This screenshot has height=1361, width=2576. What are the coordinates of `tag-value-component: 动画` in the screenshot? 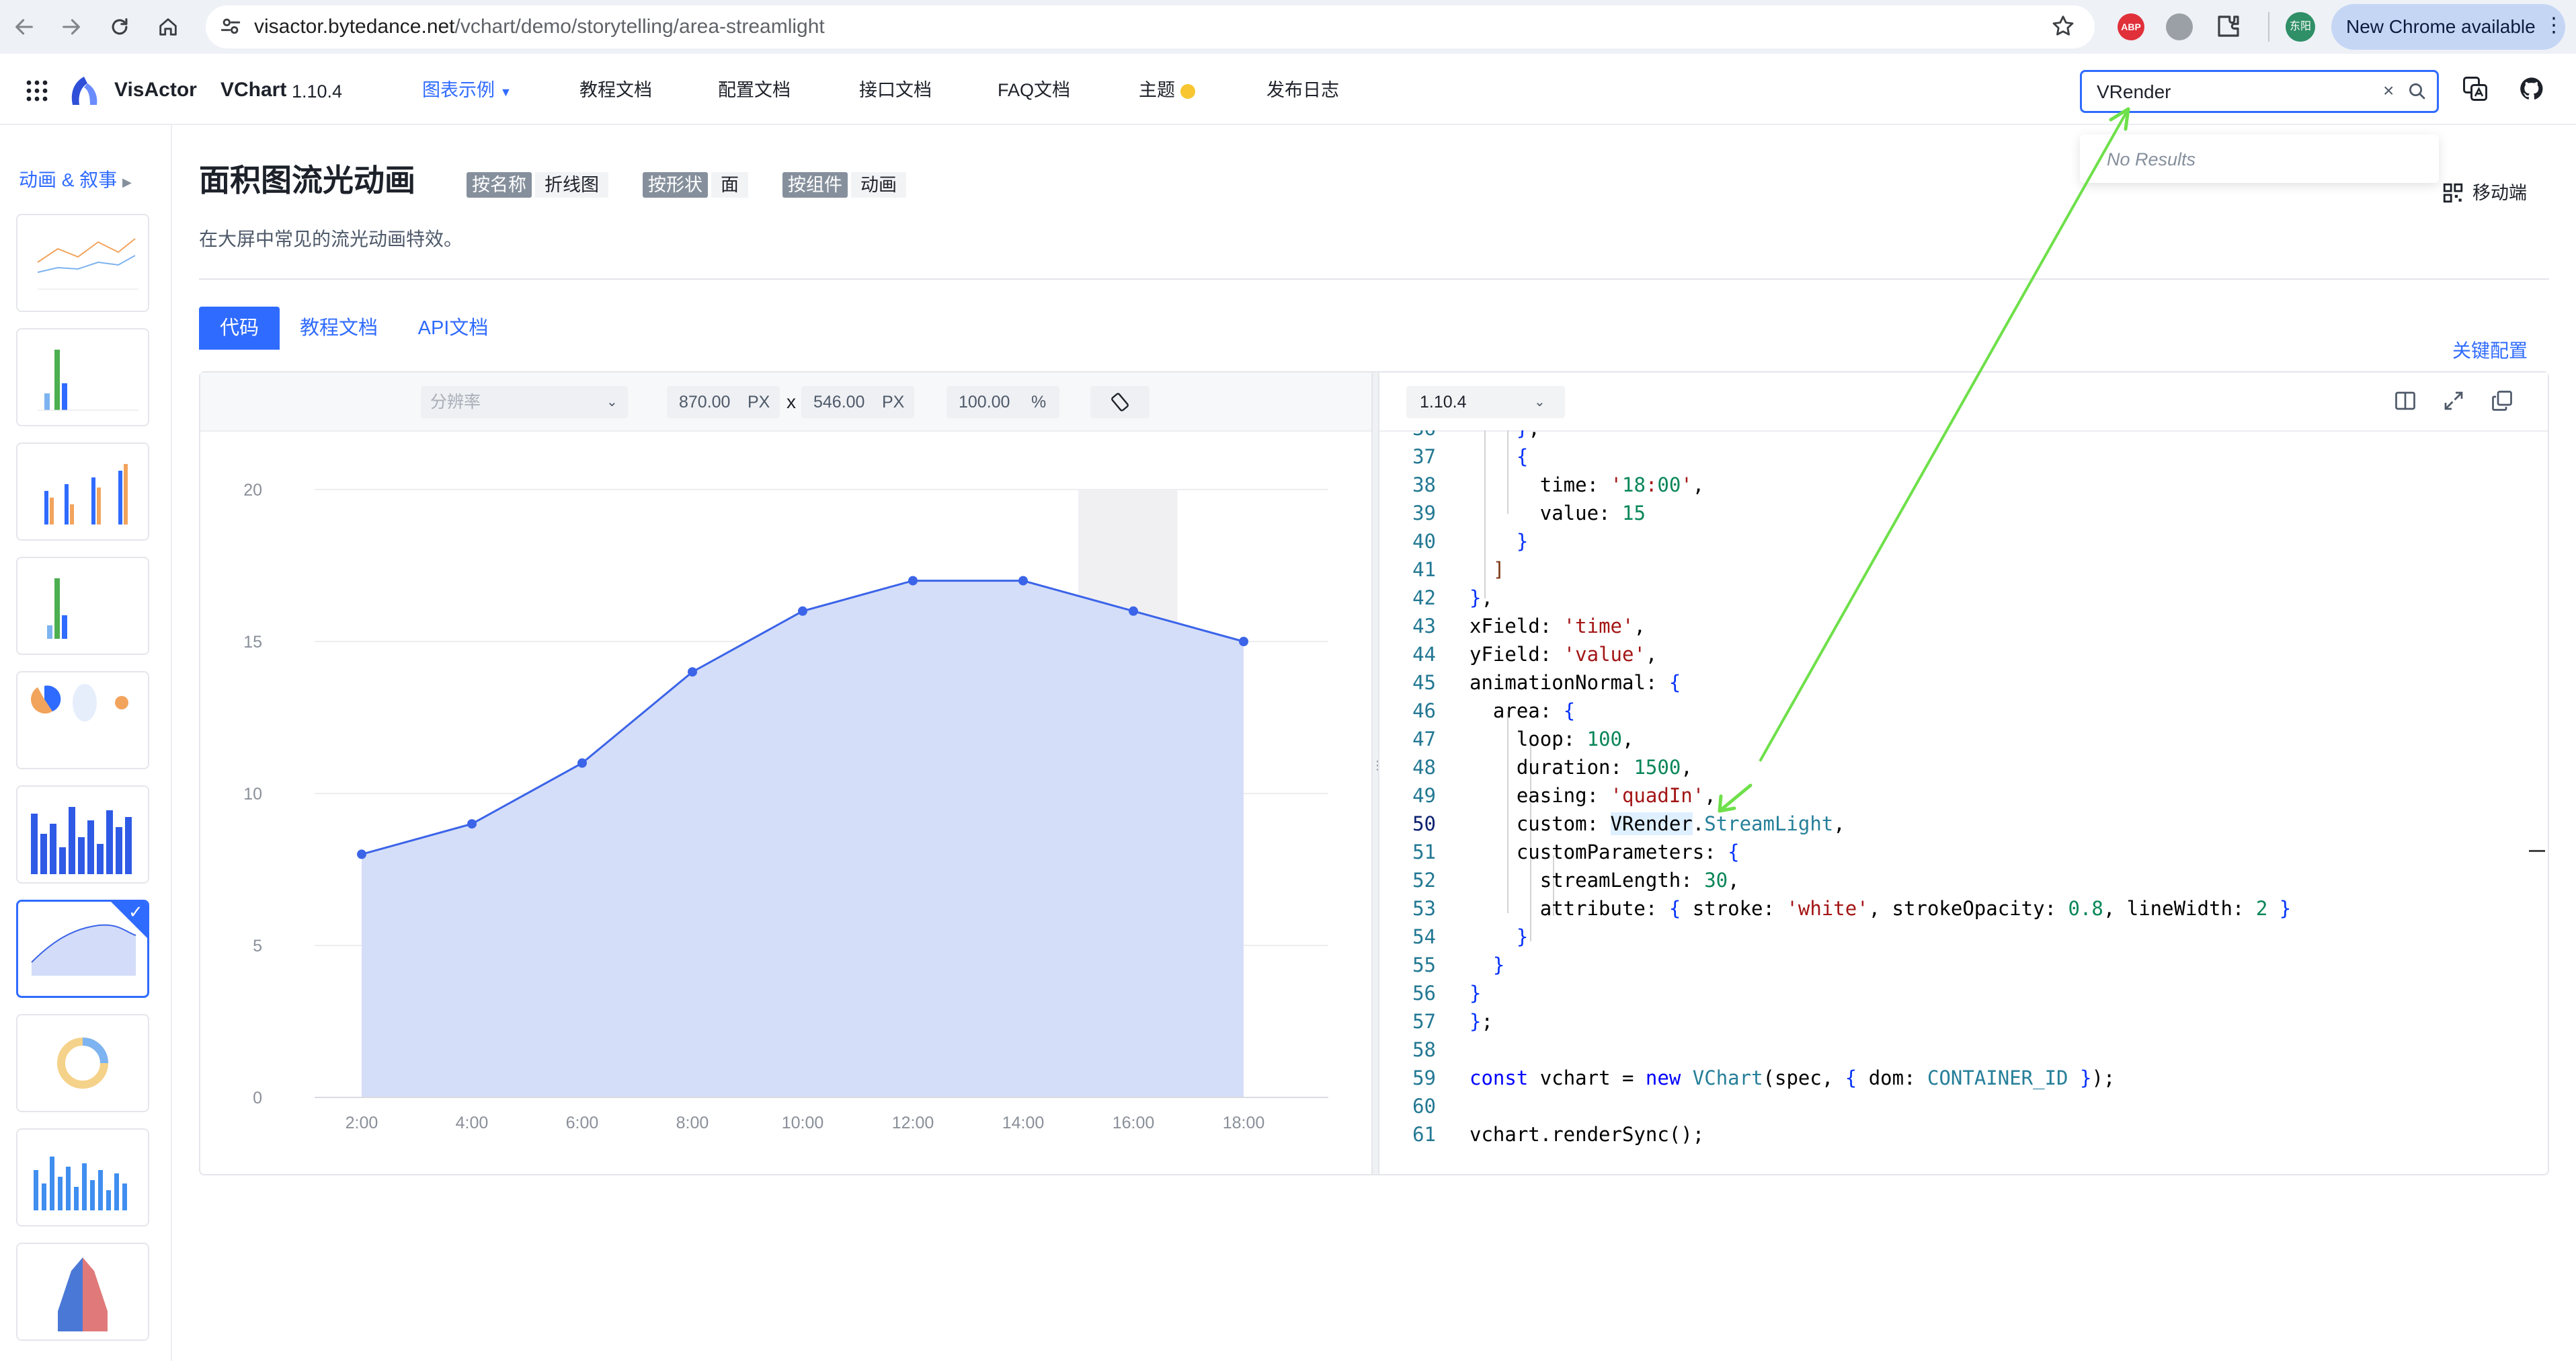 It's located at (878, 185).